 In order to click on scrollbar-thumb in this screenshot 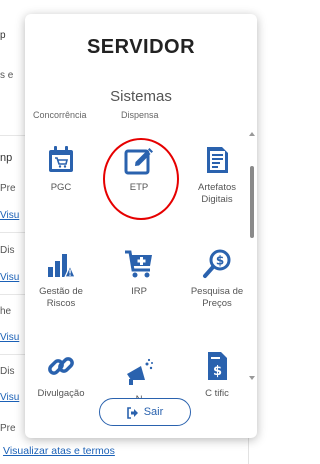, I will do `click(252, 202)`.